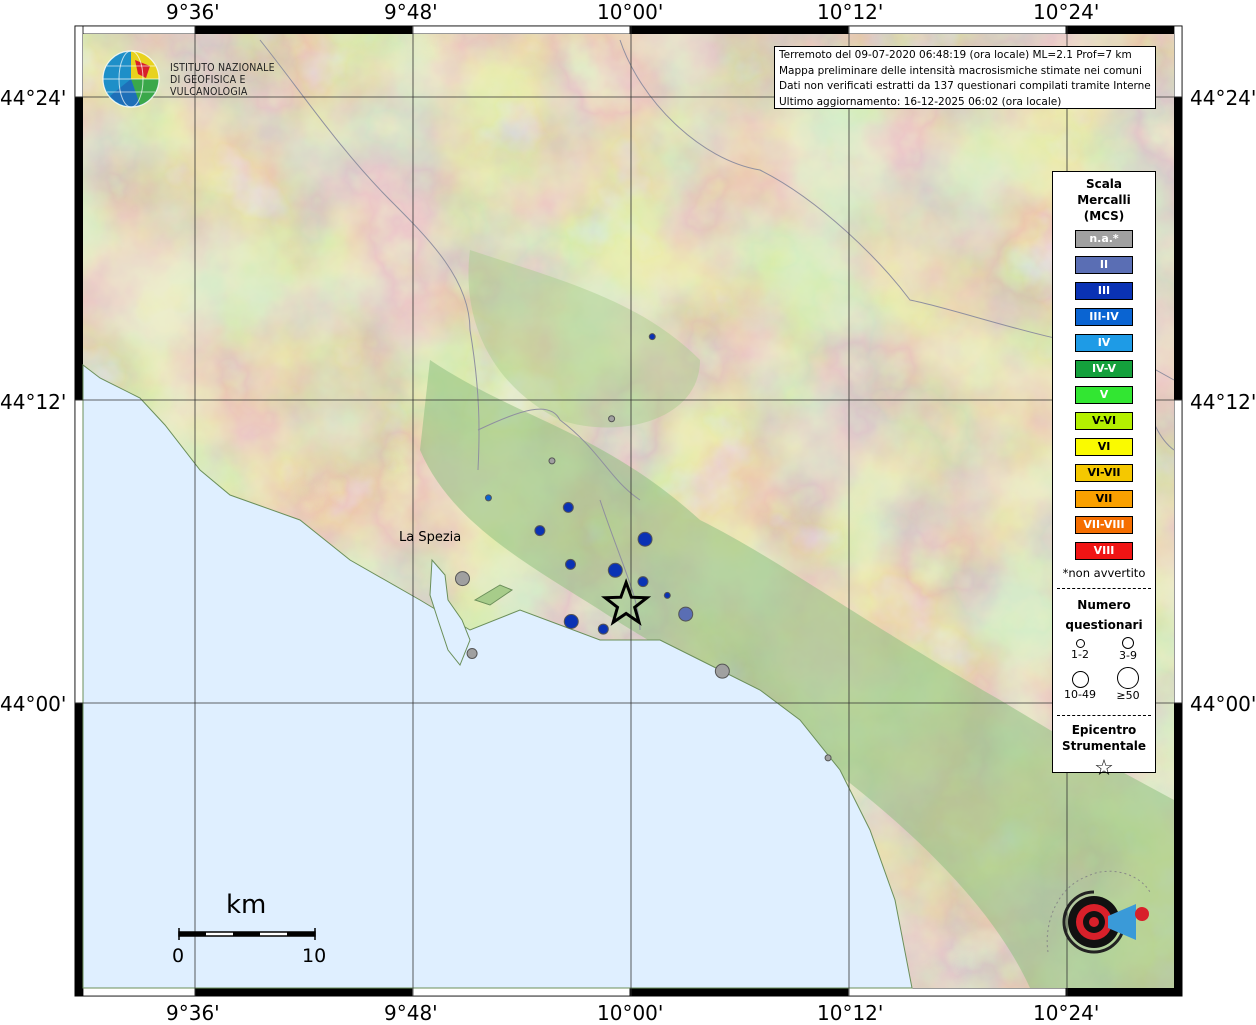 This screenshot has height=1025, width=1256. Describe the element at coordinates (1128, 678) in the screenshot. I see `count-circle-50plus` at that location.